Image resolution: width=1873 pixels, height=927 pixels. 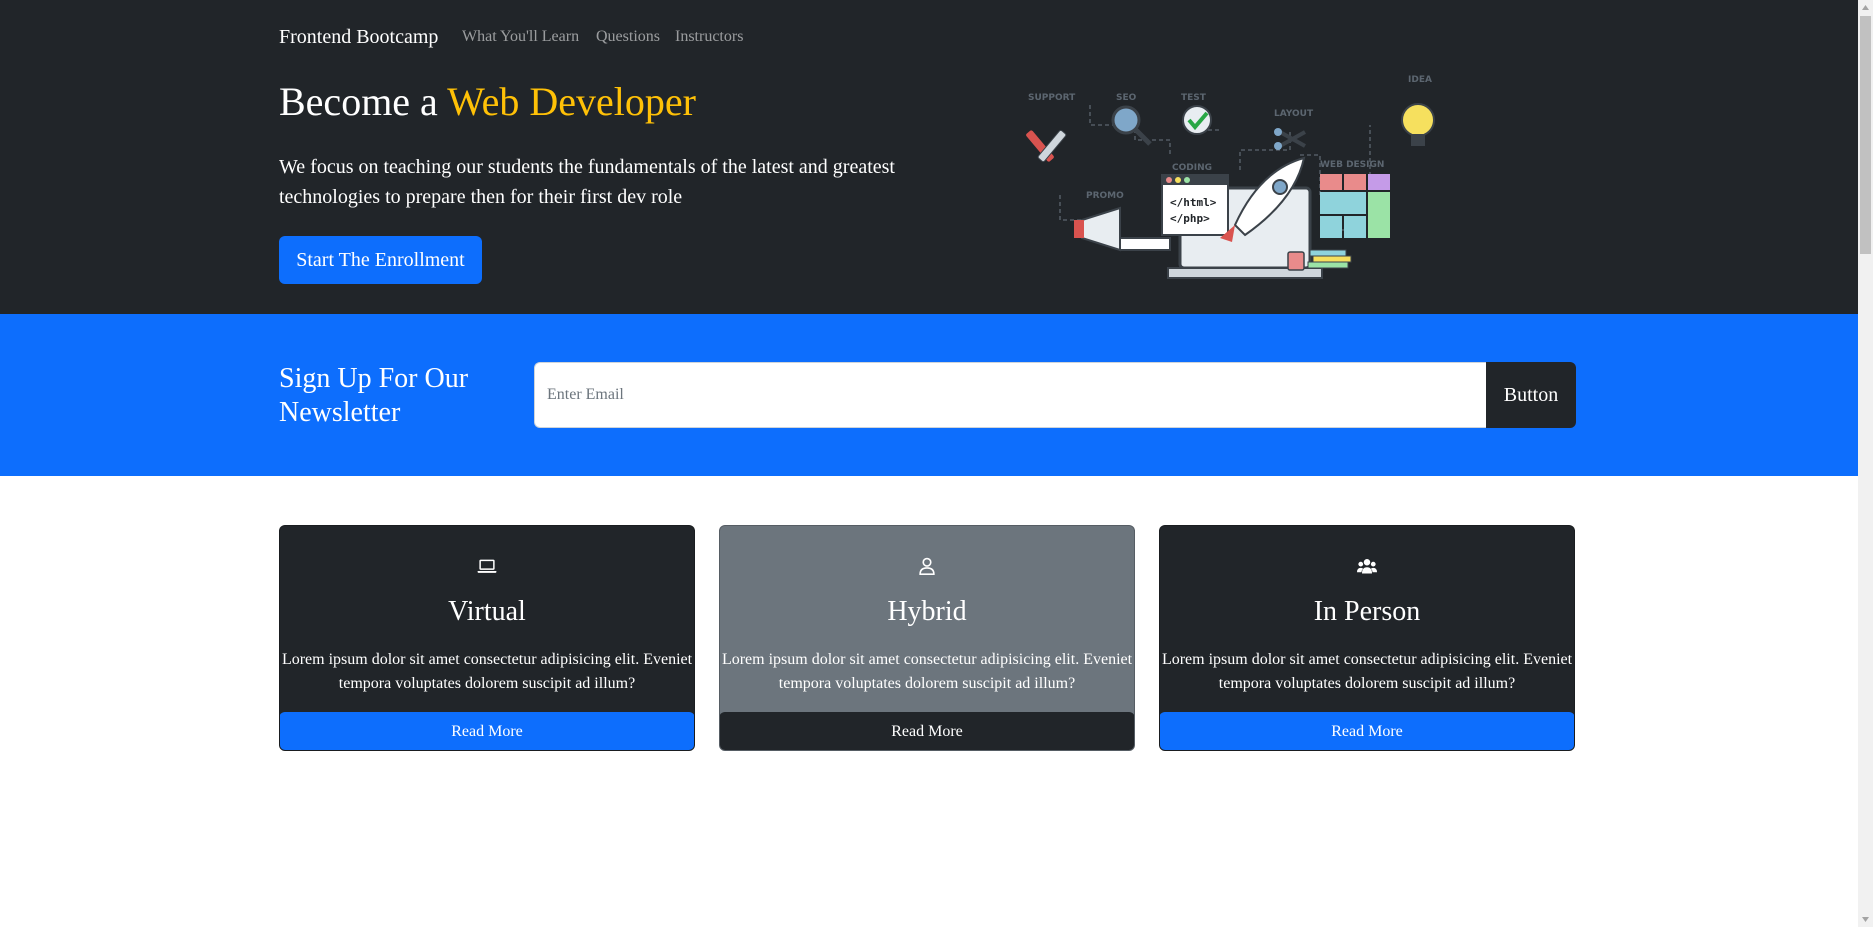 I want to click on vertical-scrollbar, so click(x=1865, y=463).